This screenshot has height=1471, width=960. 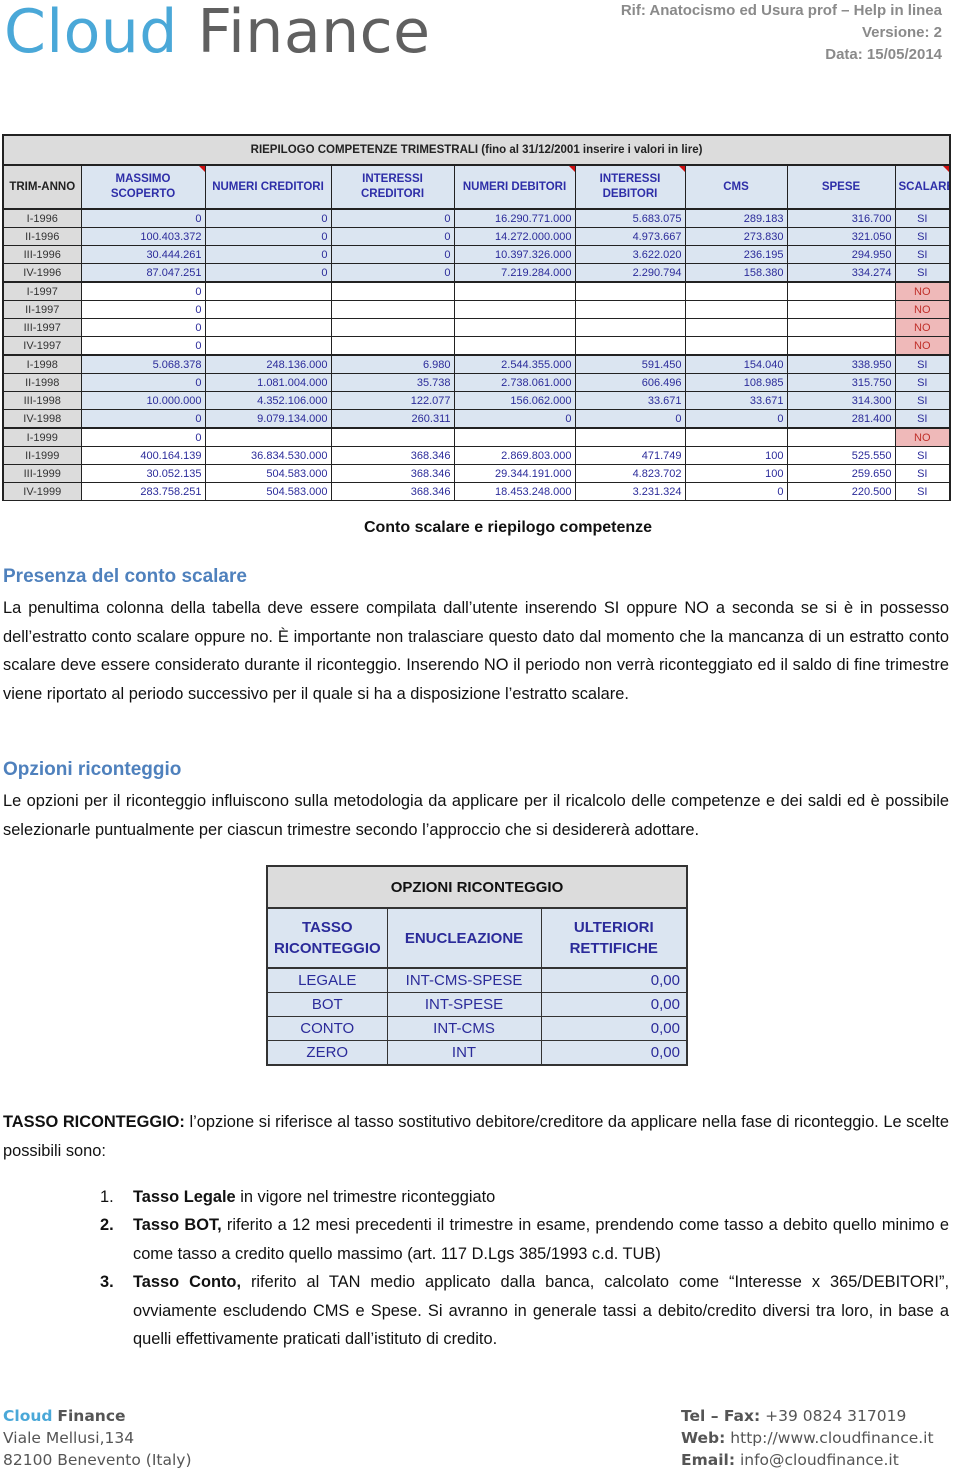 I want to click on value-cell: 314.300, so click(x=841, y=400).